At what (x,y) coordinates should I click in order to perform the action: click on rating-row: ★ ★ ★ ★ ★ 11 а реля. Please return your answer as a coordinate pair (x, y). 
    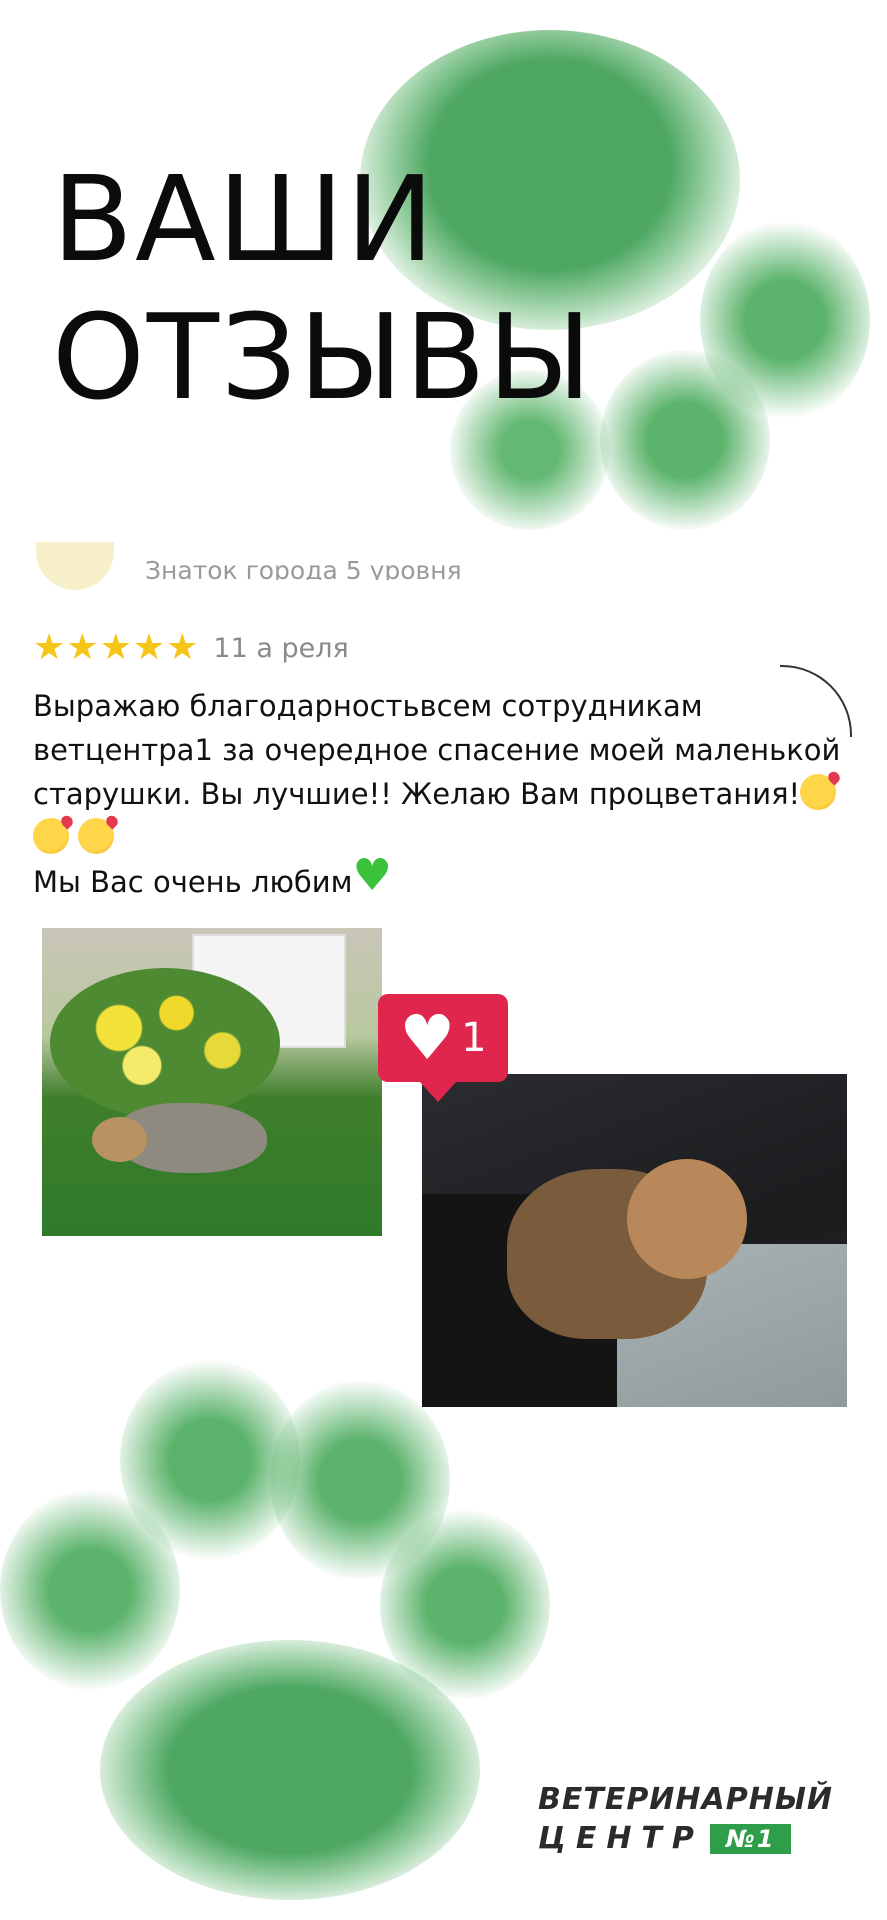
    Looking at the image, I should click on (191, 648).